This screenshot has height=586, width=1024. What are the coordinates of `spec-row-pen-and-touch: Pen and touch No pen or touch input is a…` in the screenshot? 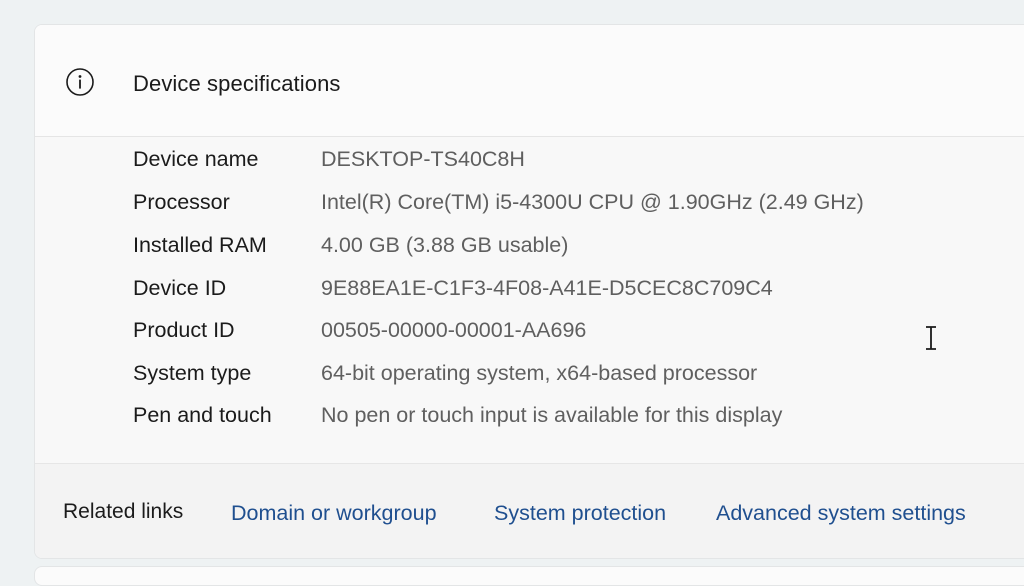 It's located at (529, 416).